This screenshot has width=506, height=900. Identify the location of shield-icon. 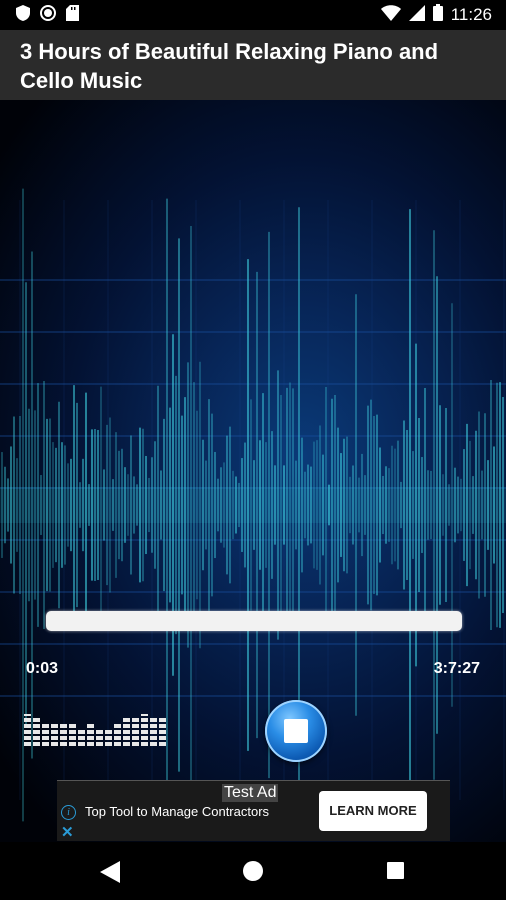
(23, 15).